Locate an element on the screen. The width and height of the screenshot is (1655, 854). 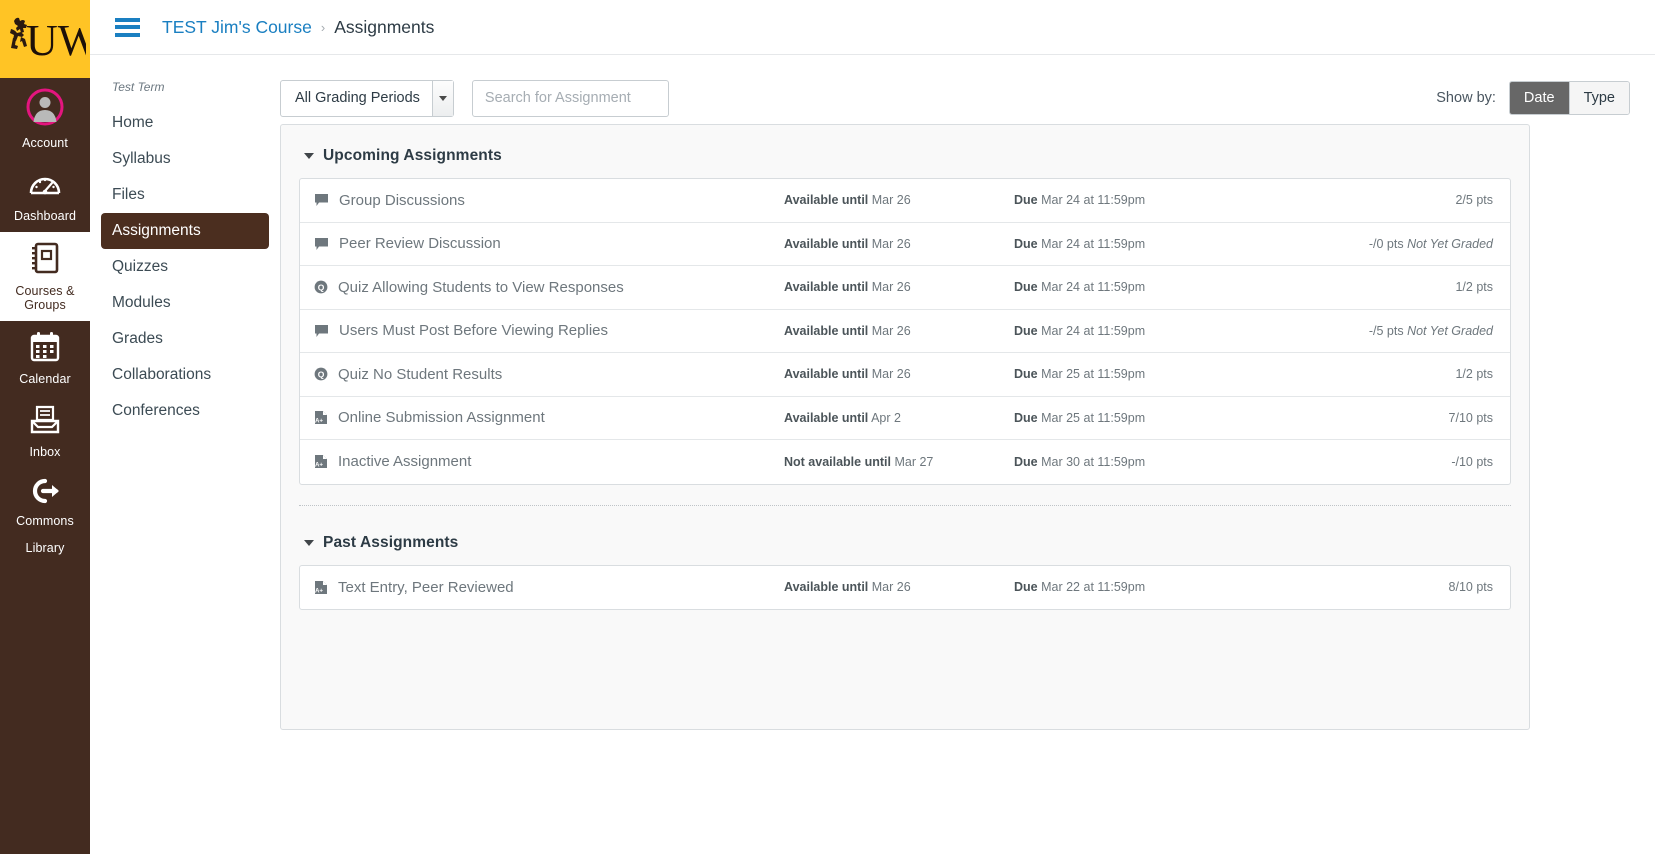
assignment-availability: Available until Apr 2 is located at coordinates (899, 418).